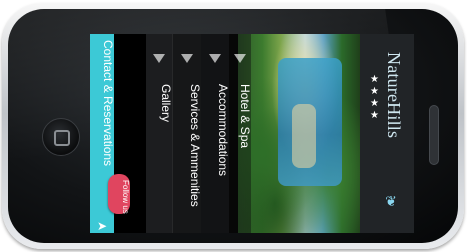  I want to click on menu-item-gallery: Gallery, so click(159, 133).